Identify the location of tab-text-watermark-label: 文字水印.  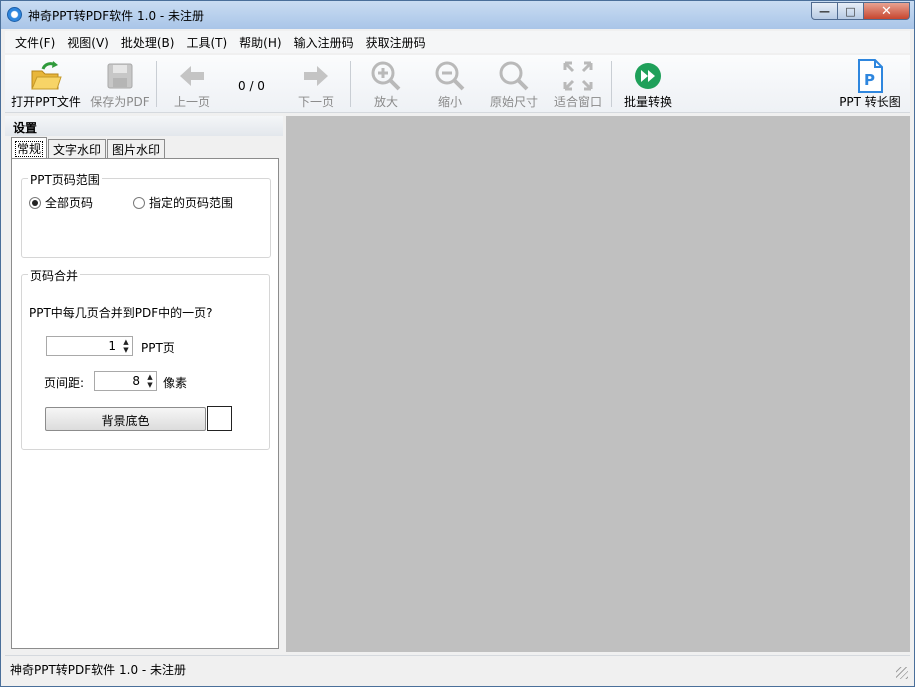
(77, 150).